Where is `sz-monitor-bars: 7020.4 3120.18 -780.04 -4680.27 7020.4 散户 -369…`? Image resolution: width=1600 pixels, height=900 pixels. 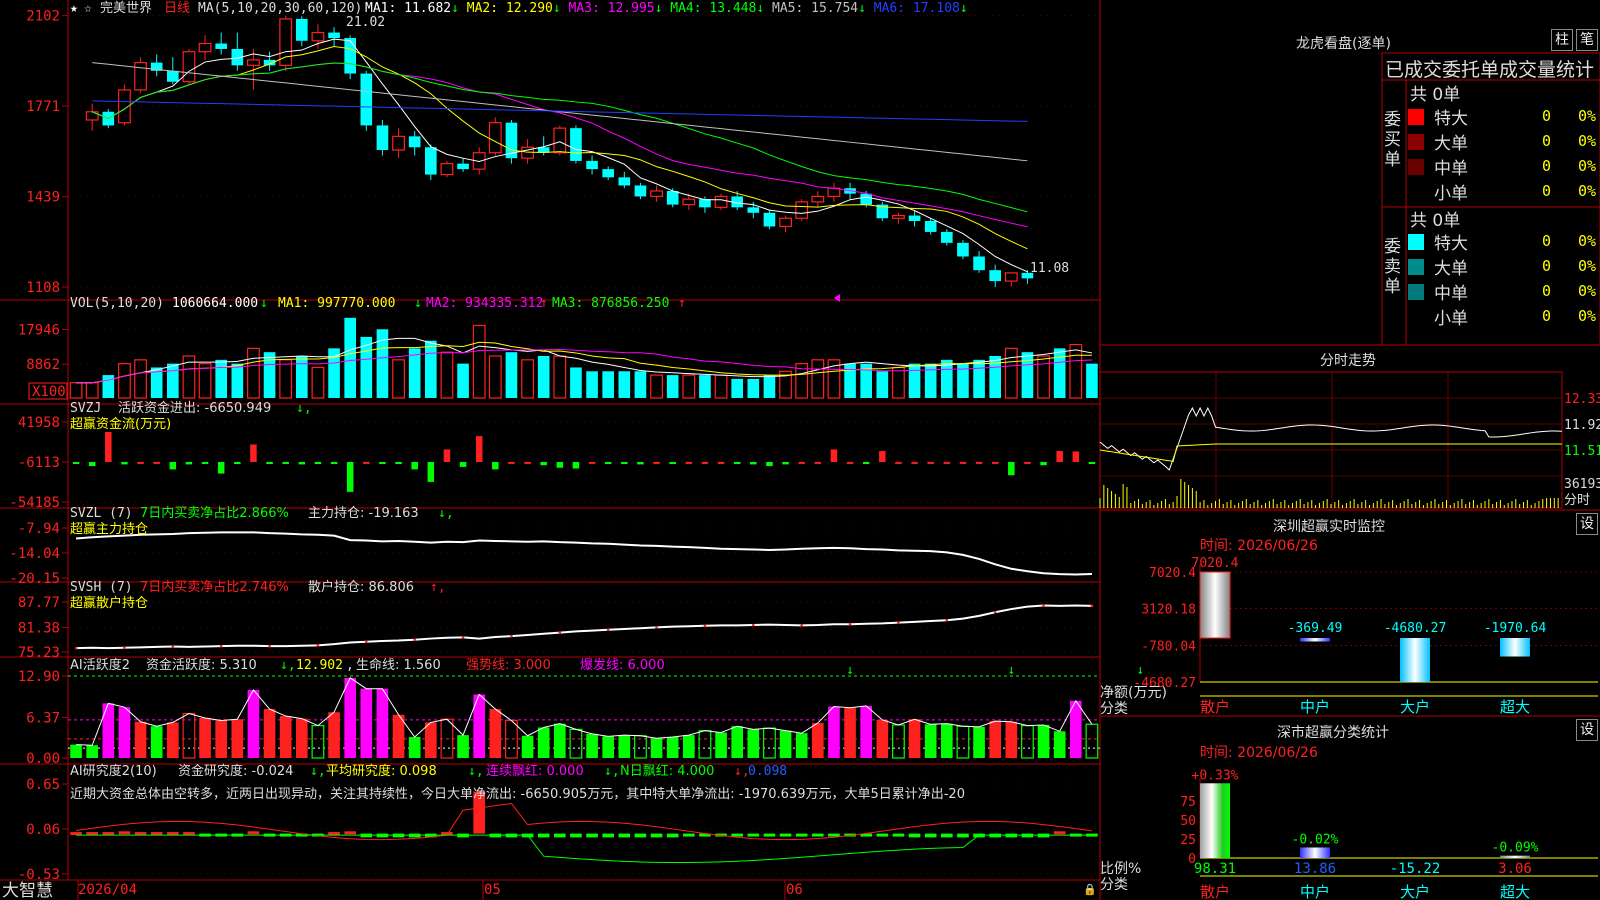
sz-monitor-bars: 7020.4 3120.18 -780.04 -4680.27 7020.4 散户 -369… is located at coordinates (1365, 636).